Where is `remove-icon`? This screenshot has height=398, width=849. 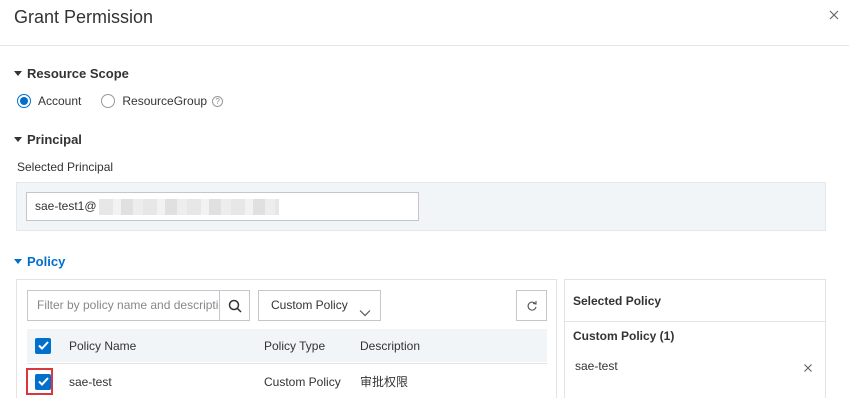 remove-icon is located at coordinates (808, 369).